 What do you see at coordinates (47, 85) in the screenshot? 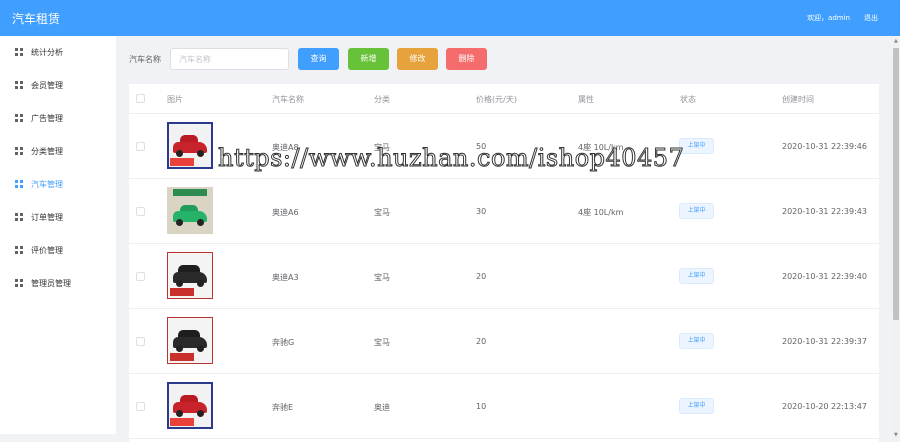
I see `sidebar-item-label: 会员管理` at bounding box center [47, 85].